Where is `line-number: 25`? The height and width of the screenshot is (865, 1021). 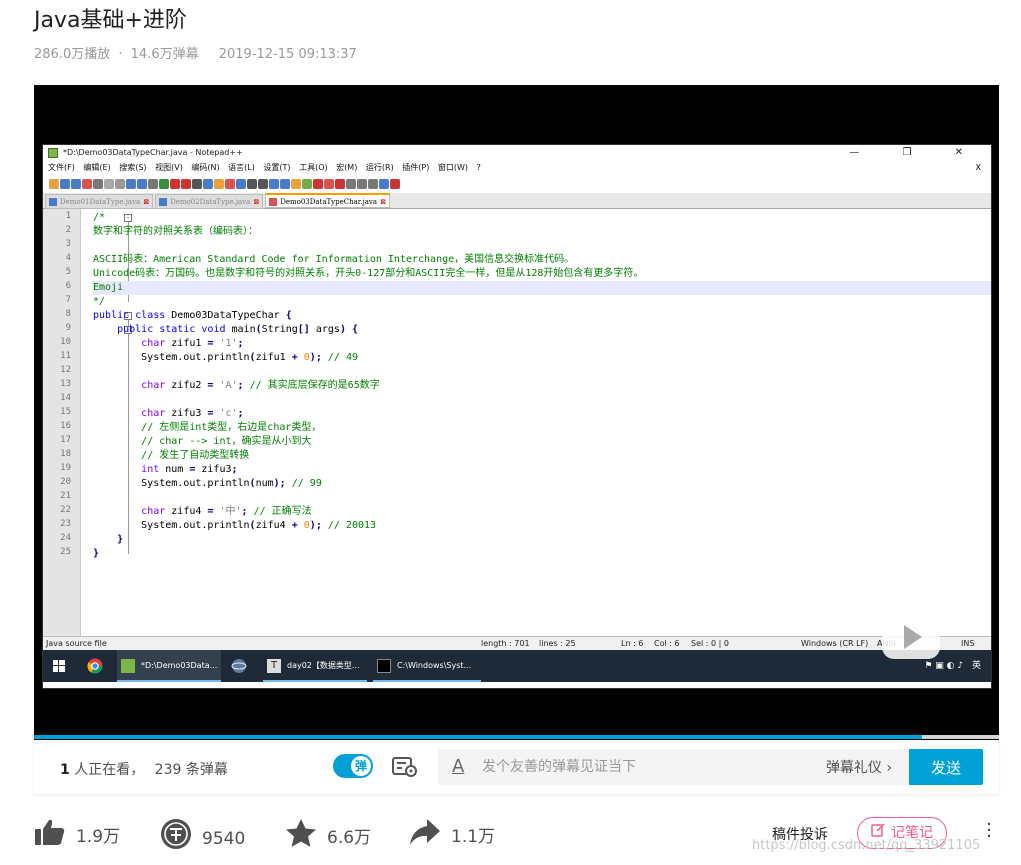
line-number: 25 is located at coordinates (65, 552).